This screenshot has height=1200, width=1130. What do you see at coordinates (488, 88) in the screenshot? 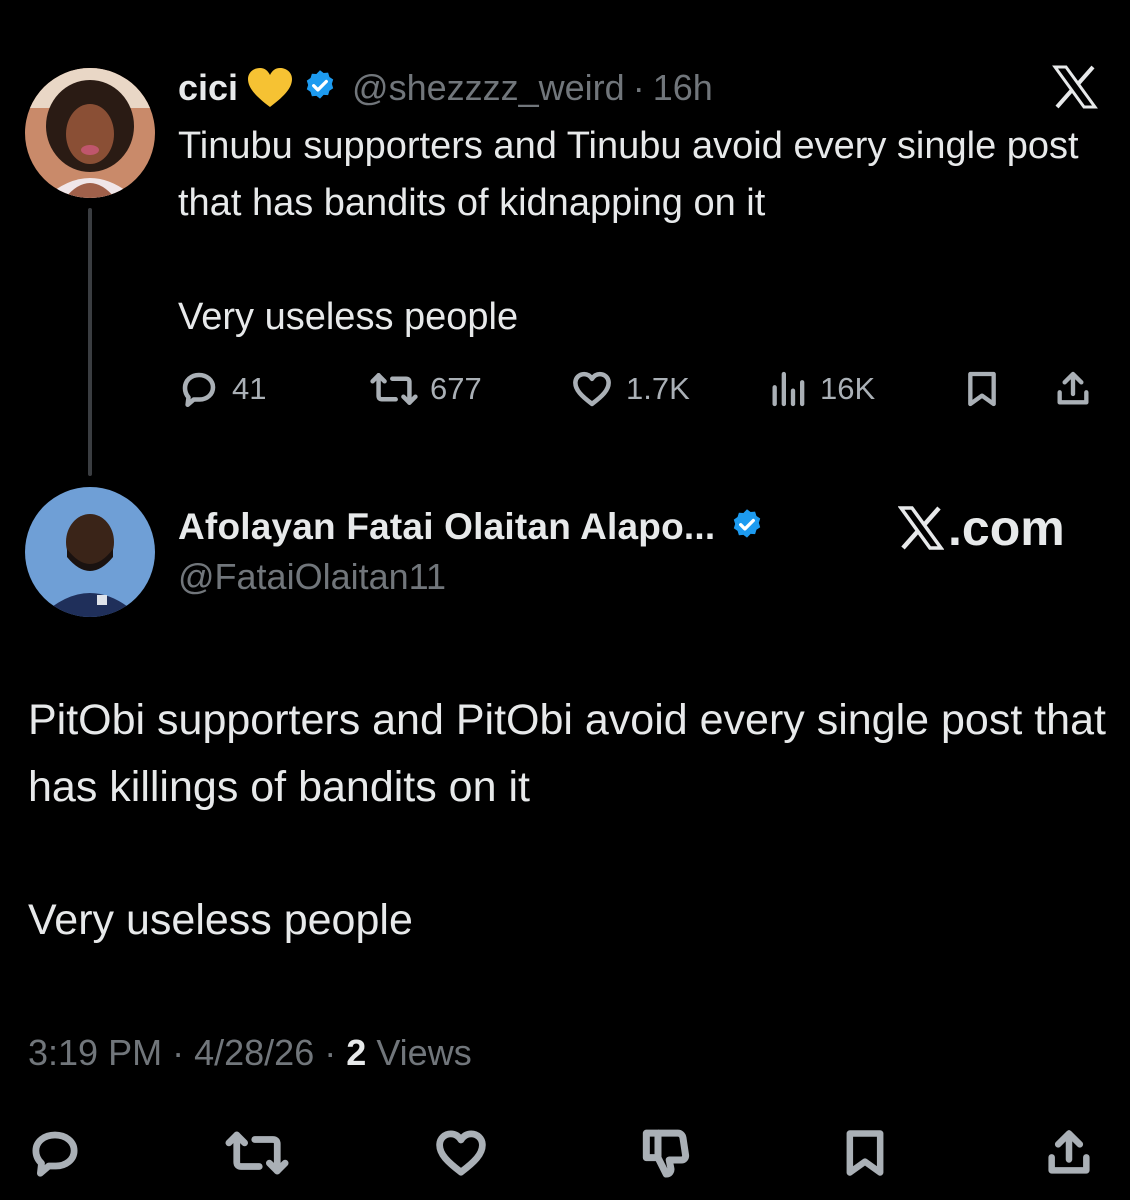
I see `quoted-author-handle: @shezzzz_weird` at bounding box center [488, 88].